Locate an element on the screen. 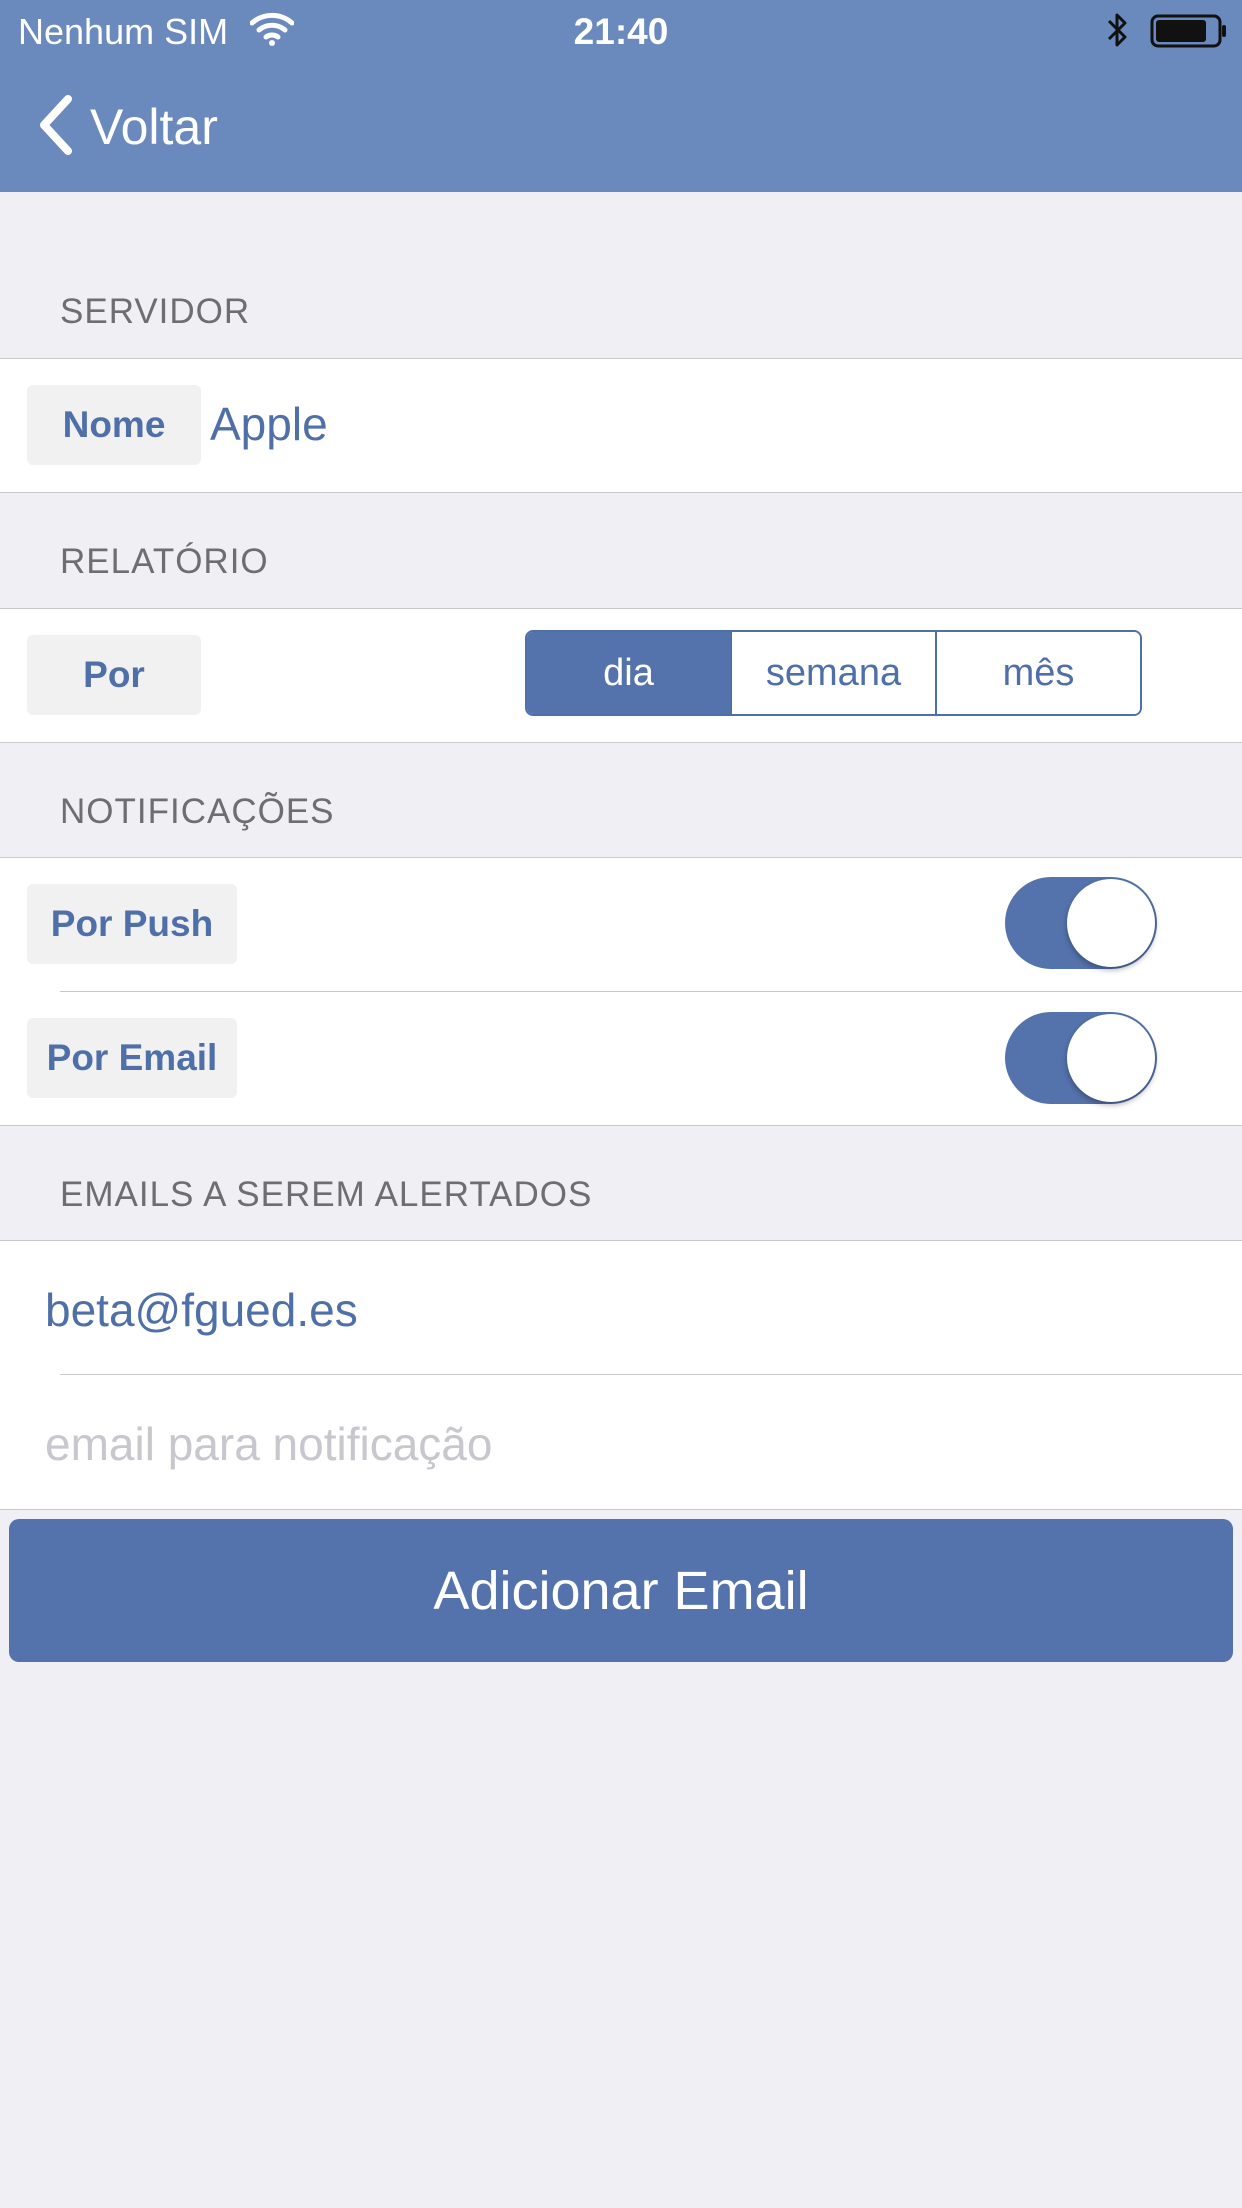 The width and height of the screenshot is (1242, 2208). por-label: Por is located at coordinates (114, 675).